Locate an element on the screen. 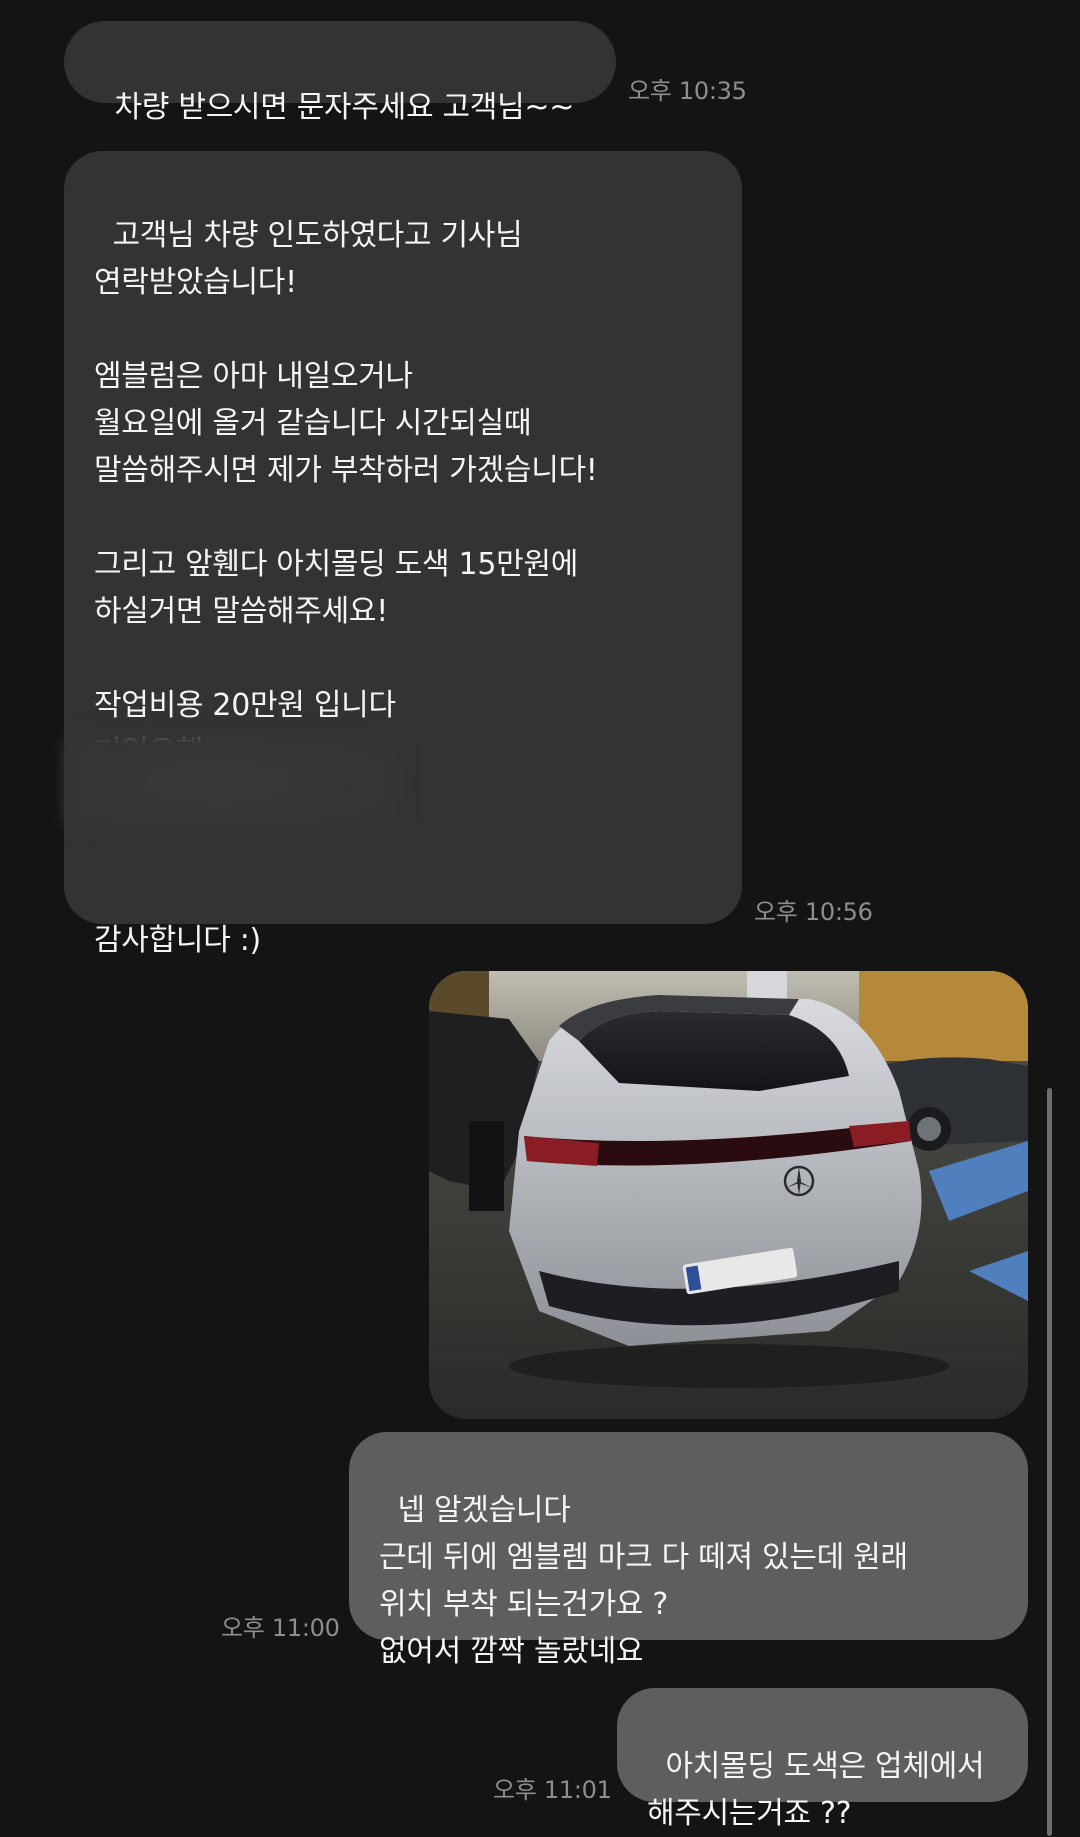 Image resolution: width=1080 pixels, height=1837 pixels. car-photo-thumbnail is located at coordinates (728, 1195).